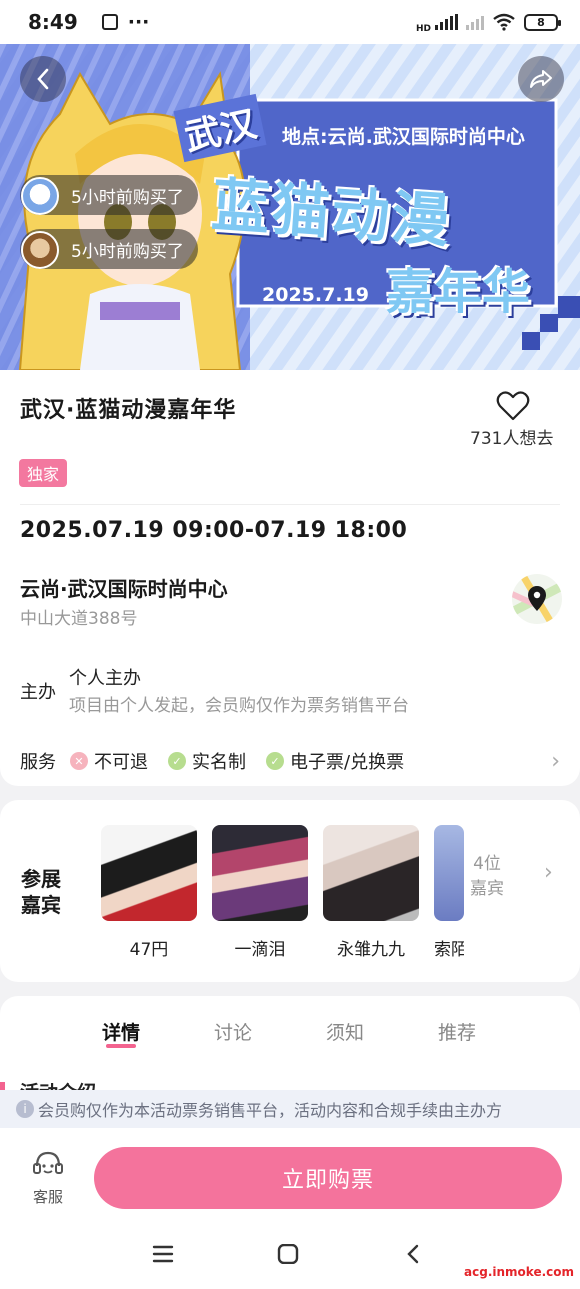 The width and height of the screenshot is (580, 1289). I want to click on event-title: 武汉·蓝猫动漫嘉年华, so click(128, 410).